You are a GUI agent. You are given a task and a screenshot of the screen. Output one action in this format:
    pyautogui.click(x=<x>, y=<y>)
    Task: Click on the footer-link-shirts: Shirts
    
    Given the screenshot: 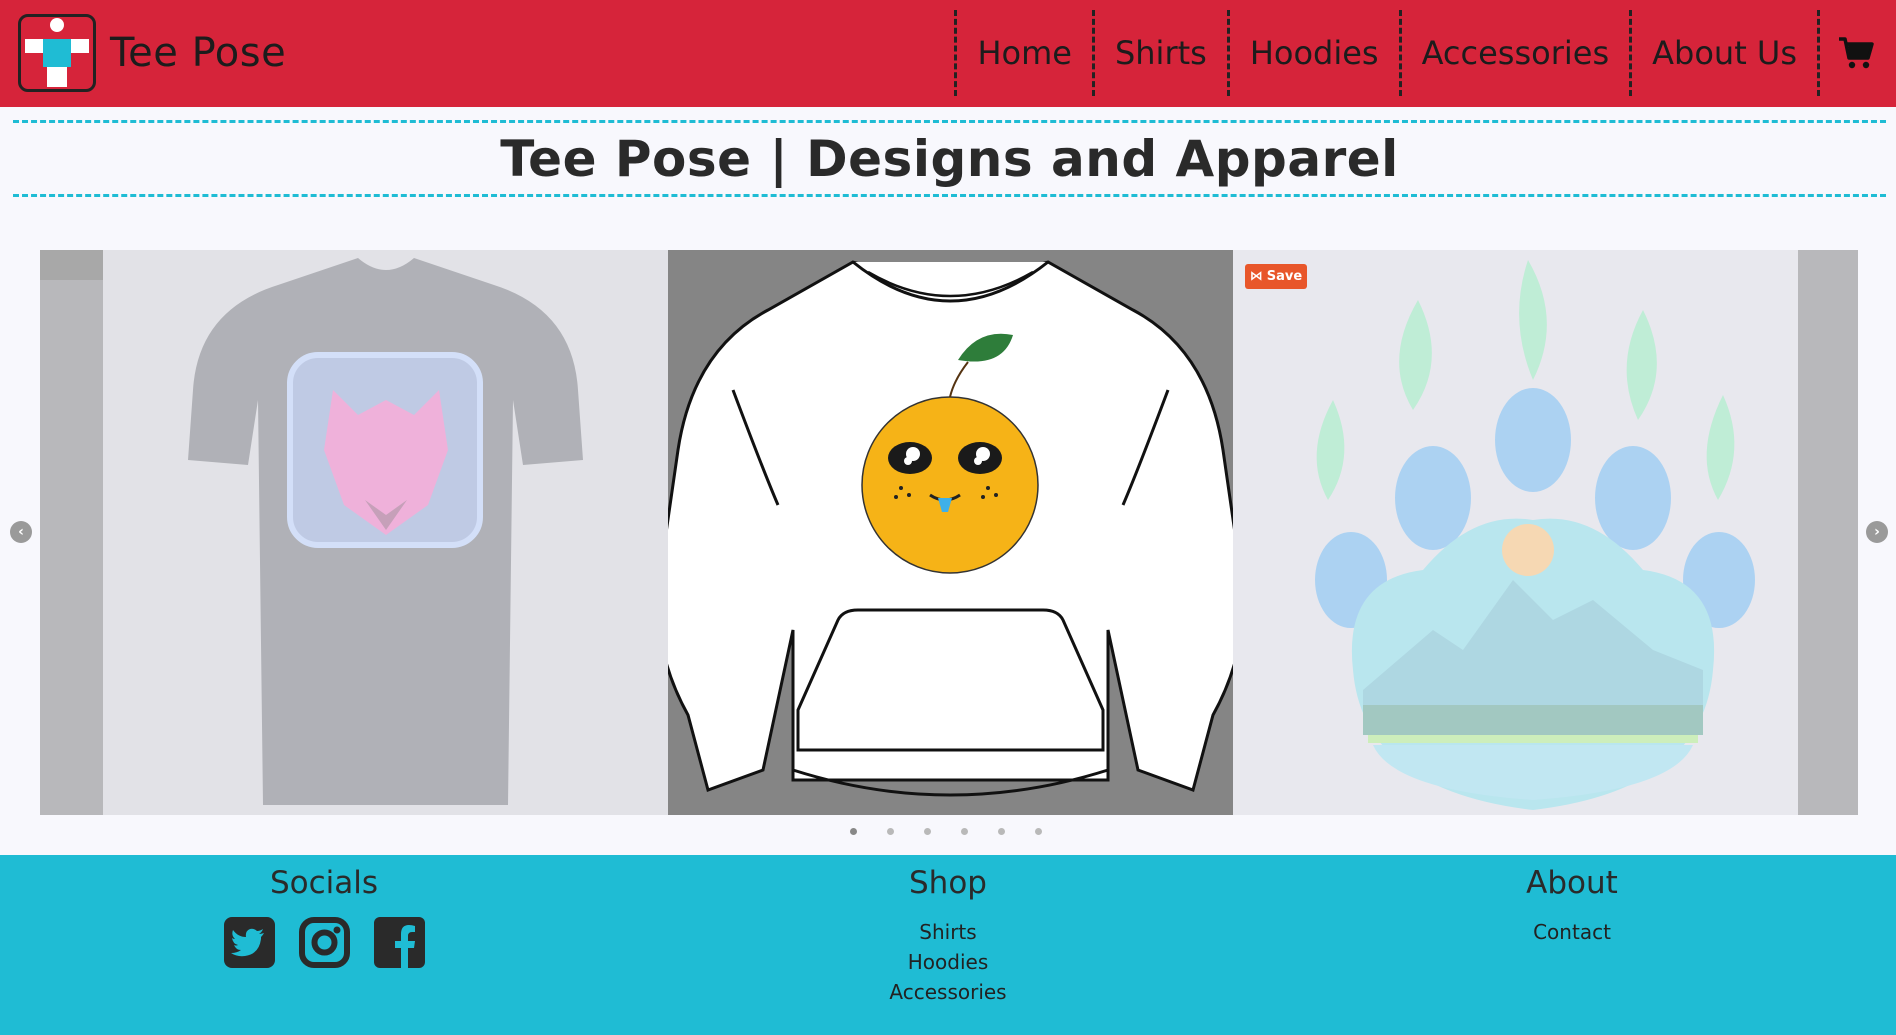 What is the action you would take?
    pyautogui.click(x=948, y=932)
    